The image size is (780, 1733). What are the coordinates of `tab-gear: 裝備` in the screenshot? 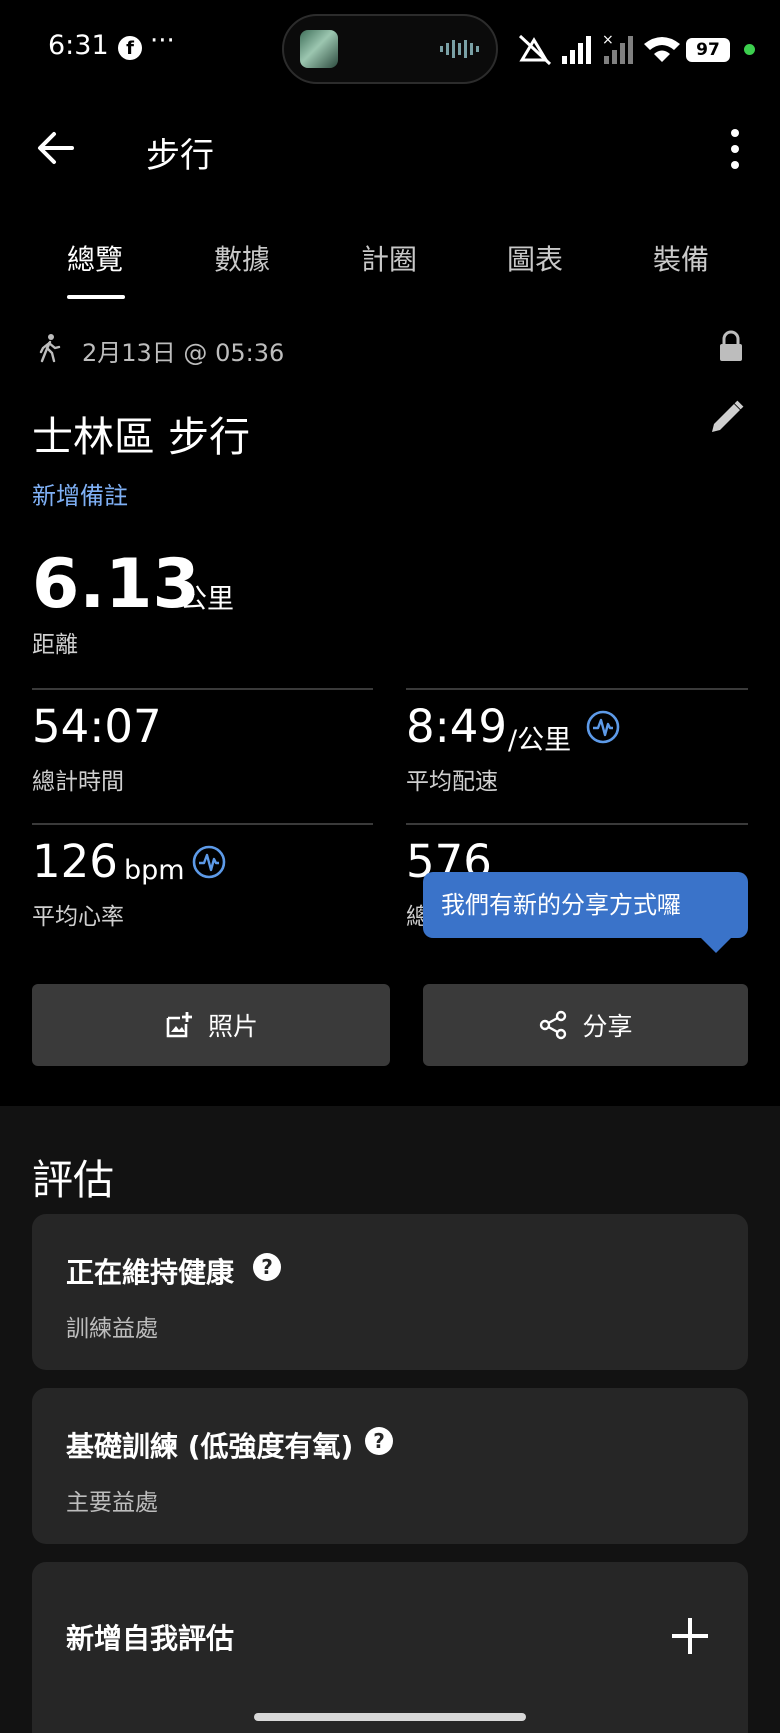 It's located at (681, 258).